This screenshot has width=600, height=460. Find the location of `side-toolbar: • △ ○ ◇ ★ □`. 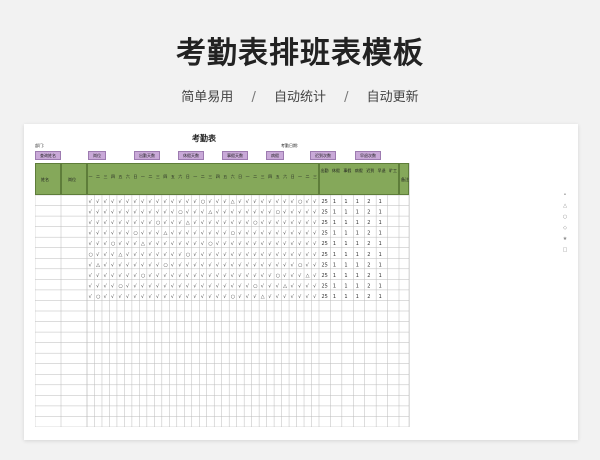

side-toolbar: • △ ○ ◇ ★ □ is located at coordinates (565, 223).